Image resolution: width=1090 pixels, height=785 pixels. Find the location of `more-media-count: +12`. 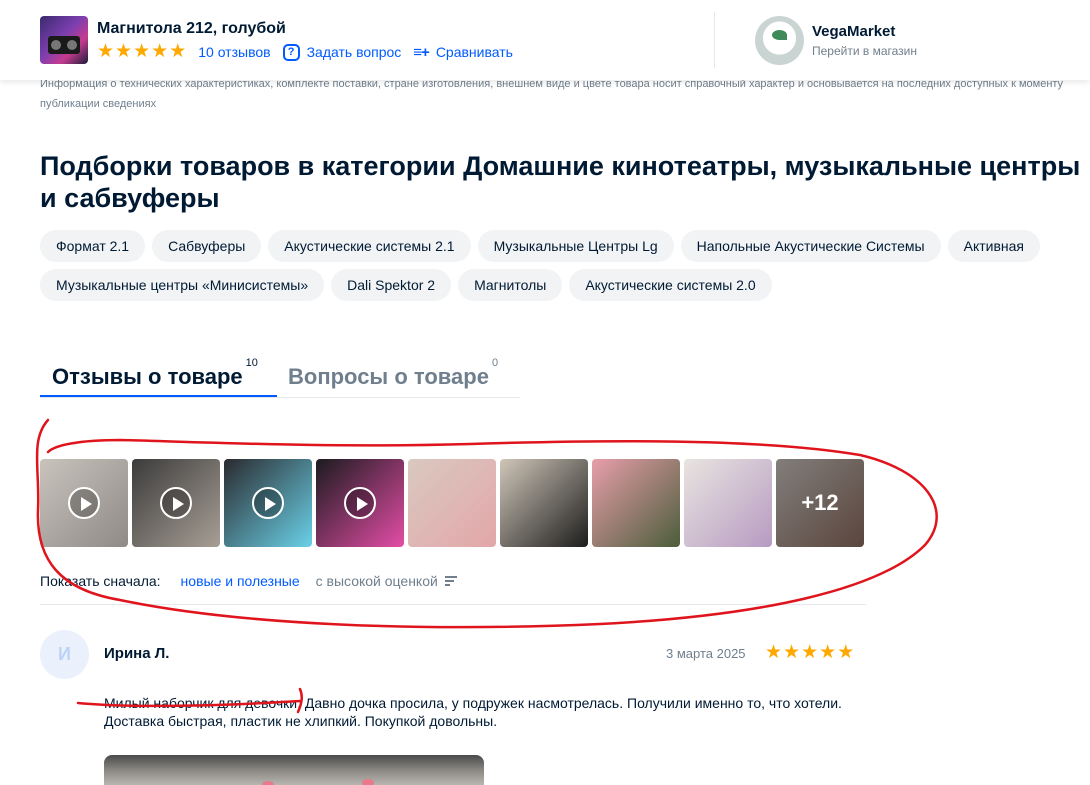

more-media-count: +12 is located at coordinates (820, 503).